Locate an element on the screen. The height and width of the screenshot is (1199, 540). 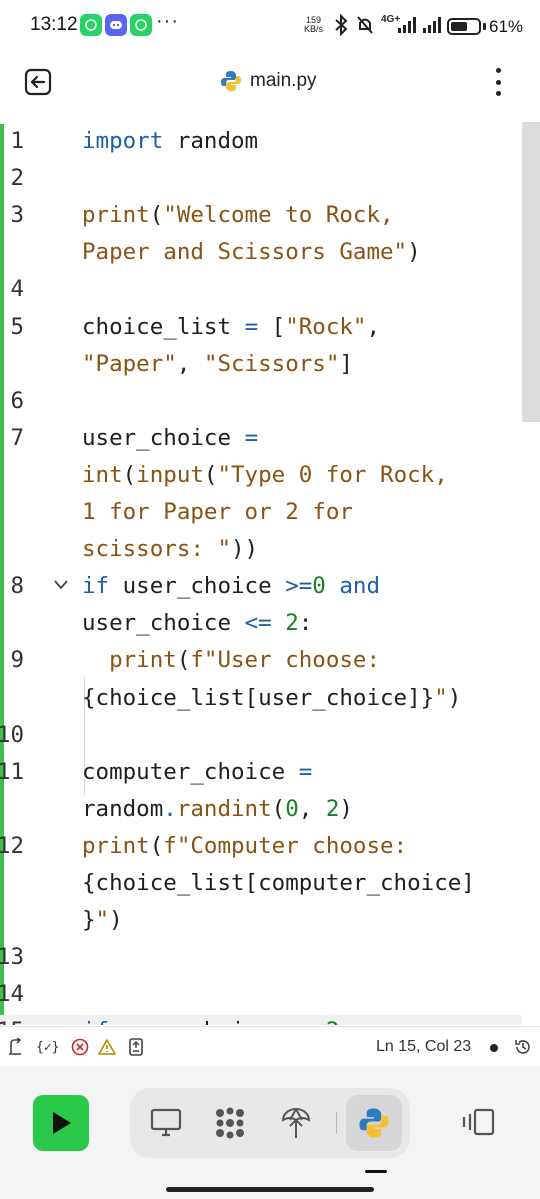
network-icon is located at coordinates (296, 1123).